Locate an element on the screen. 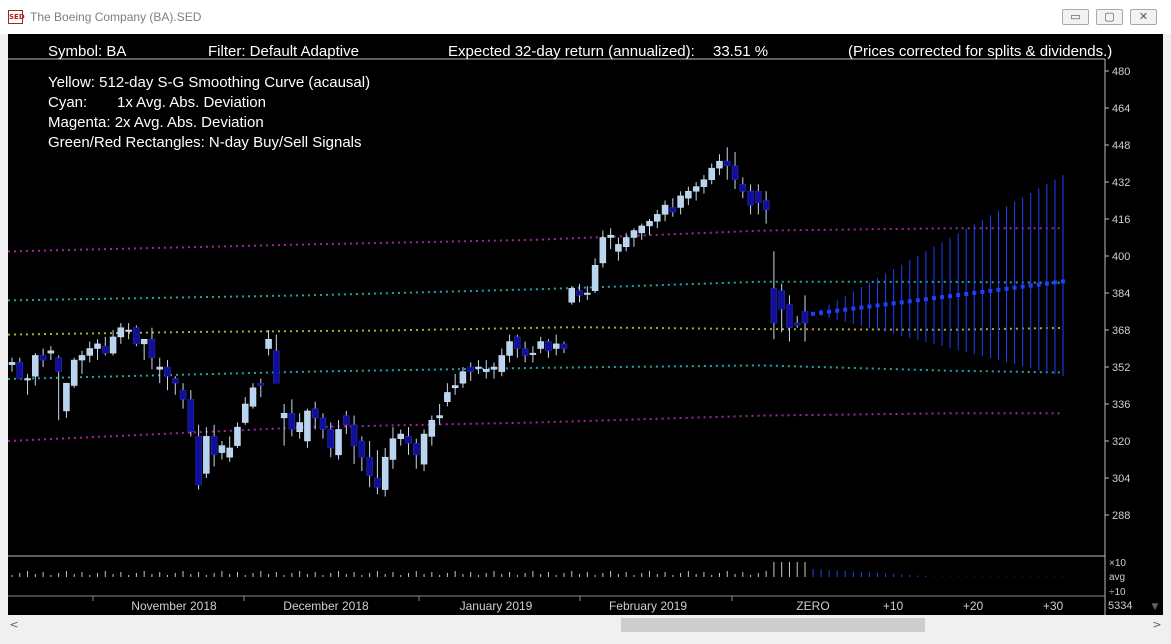 This screenshot has height=644, width=1171. minimize-button: ▭ is located at coordinates (1075, 17).